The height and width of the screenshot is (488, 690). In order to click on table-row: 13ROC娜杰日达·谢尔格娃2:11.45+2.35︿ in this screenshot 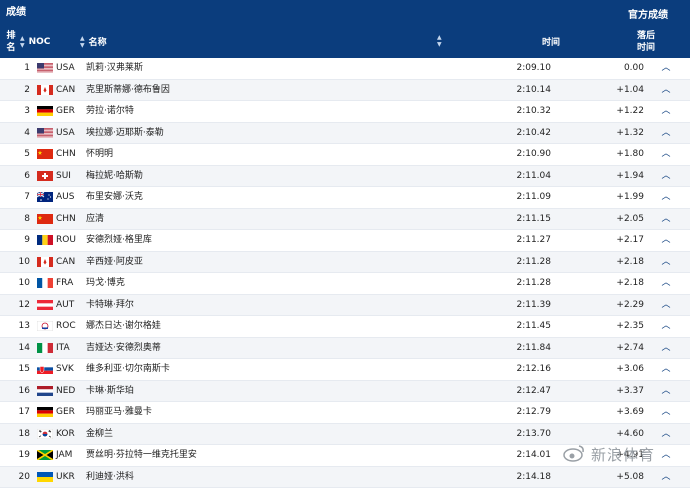, I will do `click(345, 327)`.